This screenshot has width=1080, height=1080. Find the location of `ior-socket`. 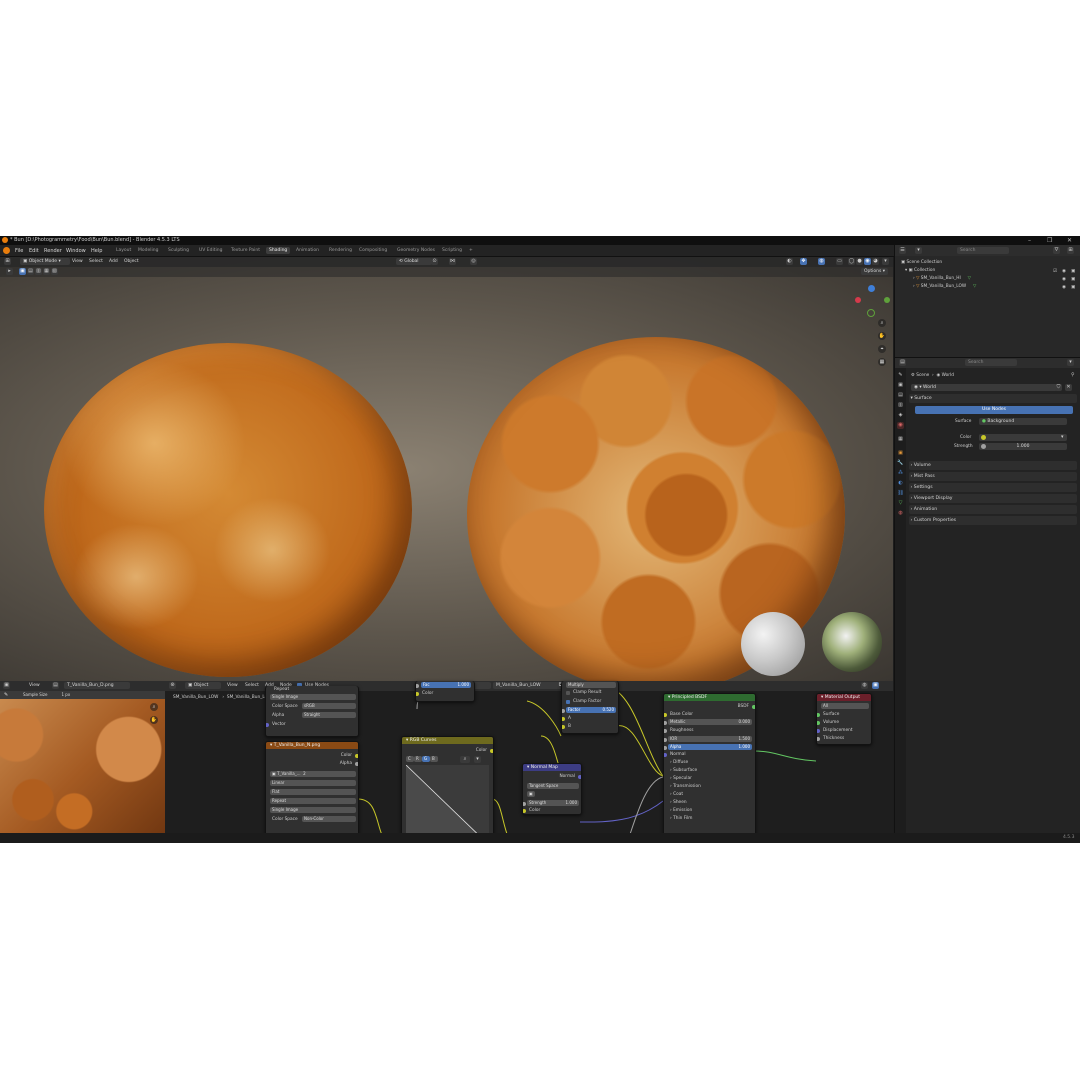

ior-socket is located at coordinates (665, 740).